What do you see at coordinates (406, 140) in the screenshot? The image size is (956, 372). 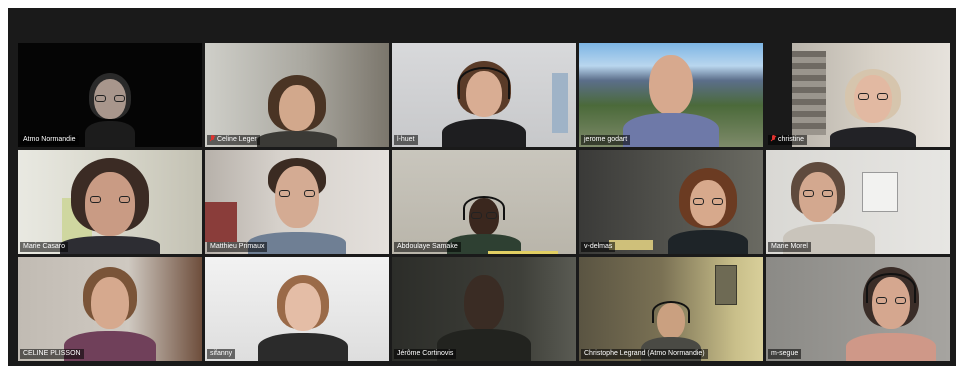 I see `participant-name-label: l-huet` at bounding box center [406, 140].